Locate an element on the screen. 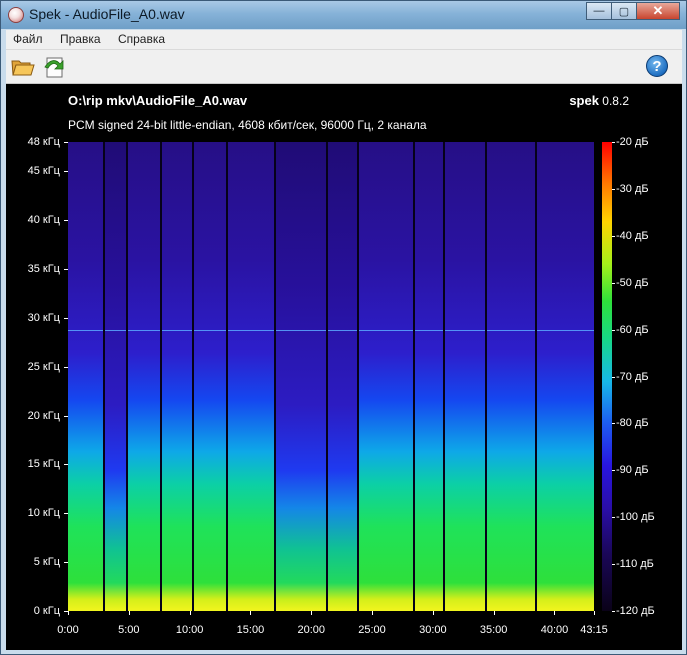  file-path: O:\rip mkv\AudioFile_A0.wav is located at coordinates (158, 100).